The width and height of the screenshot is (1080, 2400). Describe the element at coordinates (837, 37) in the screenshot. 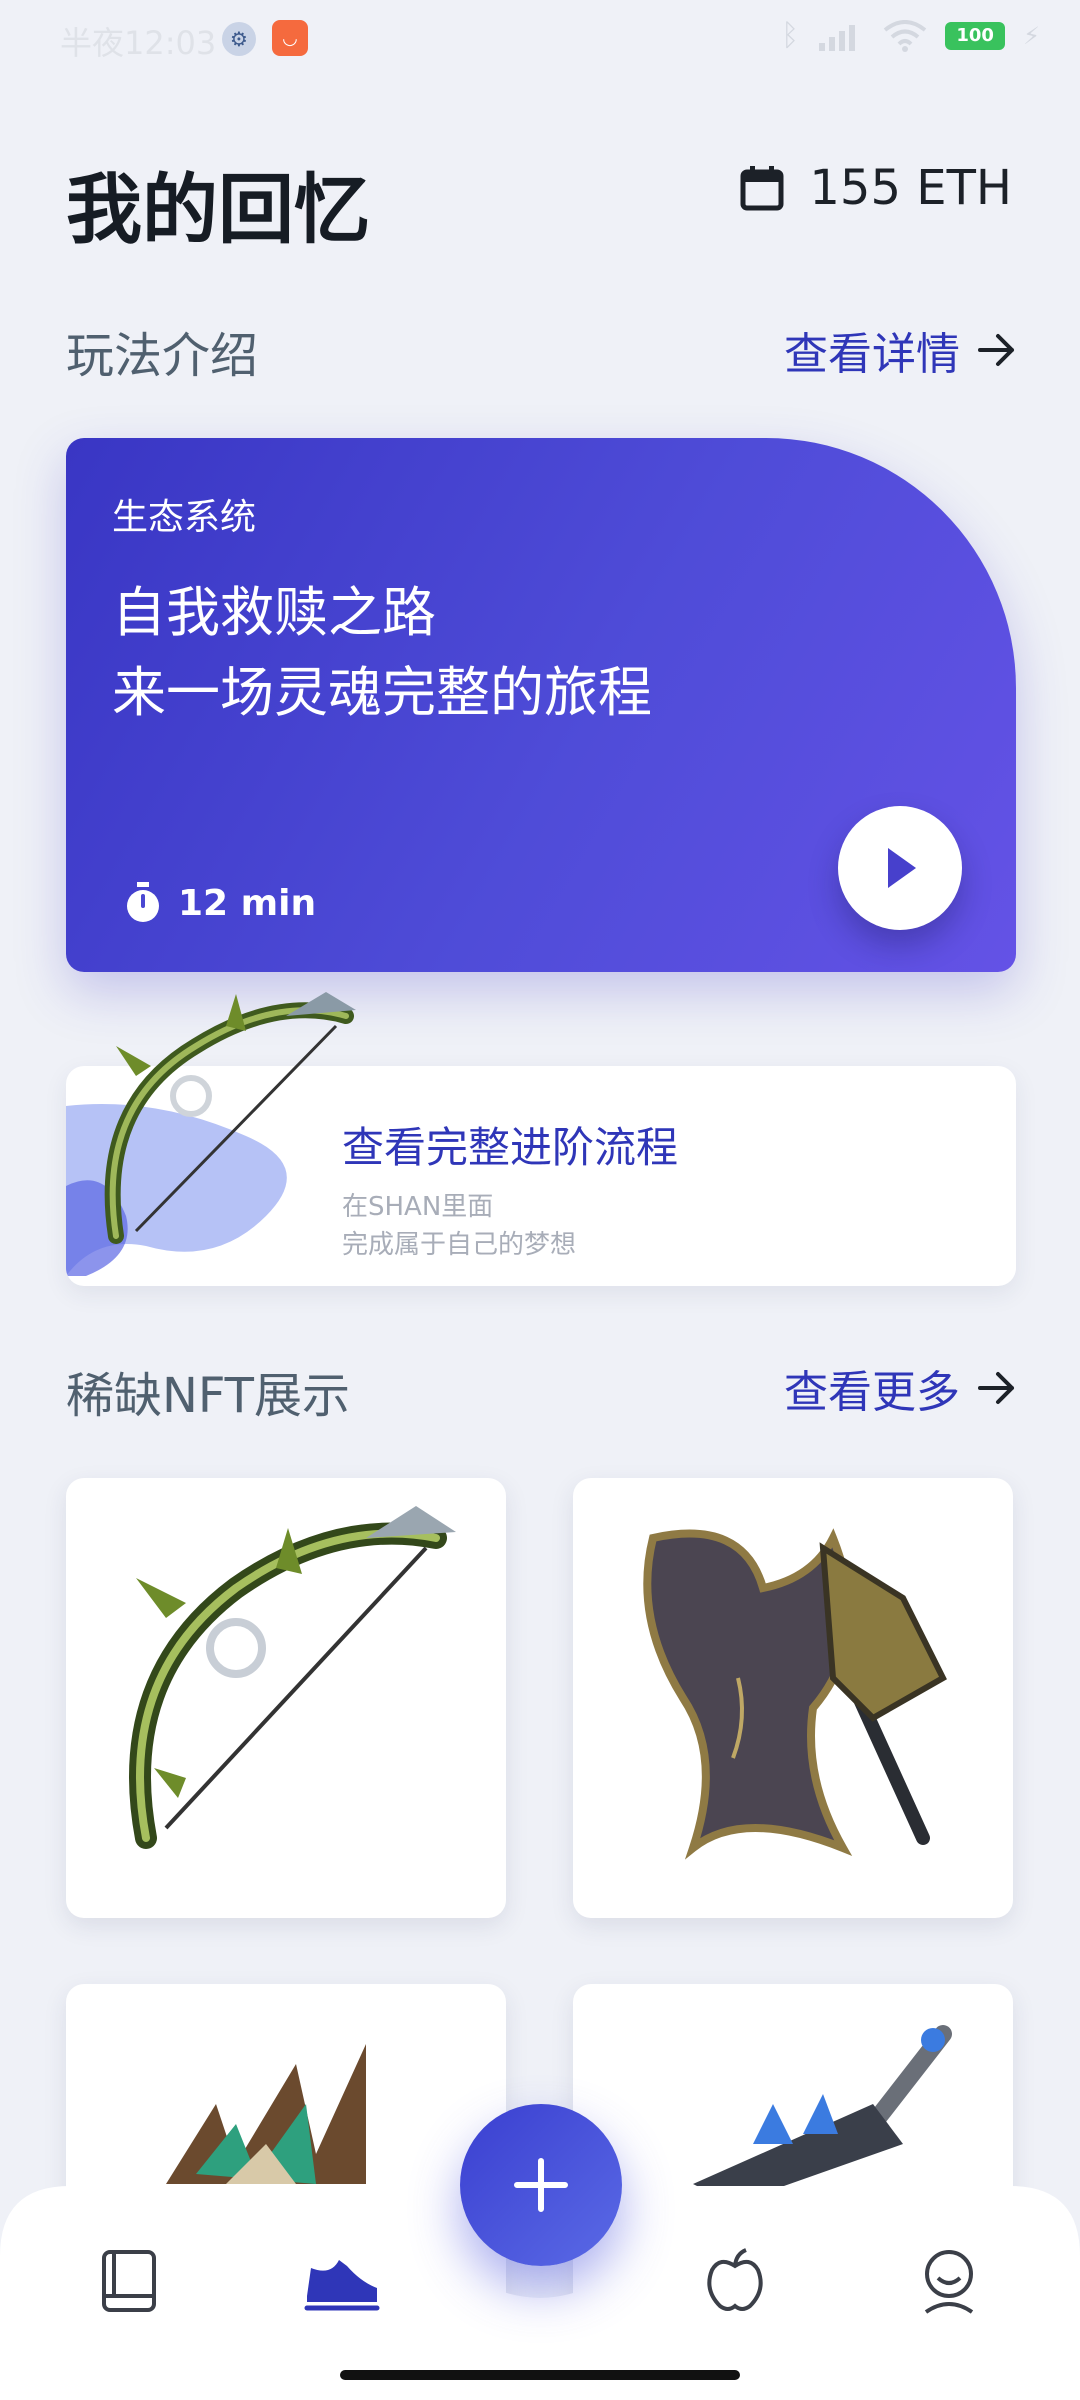

I see `signal-icon` at that location.